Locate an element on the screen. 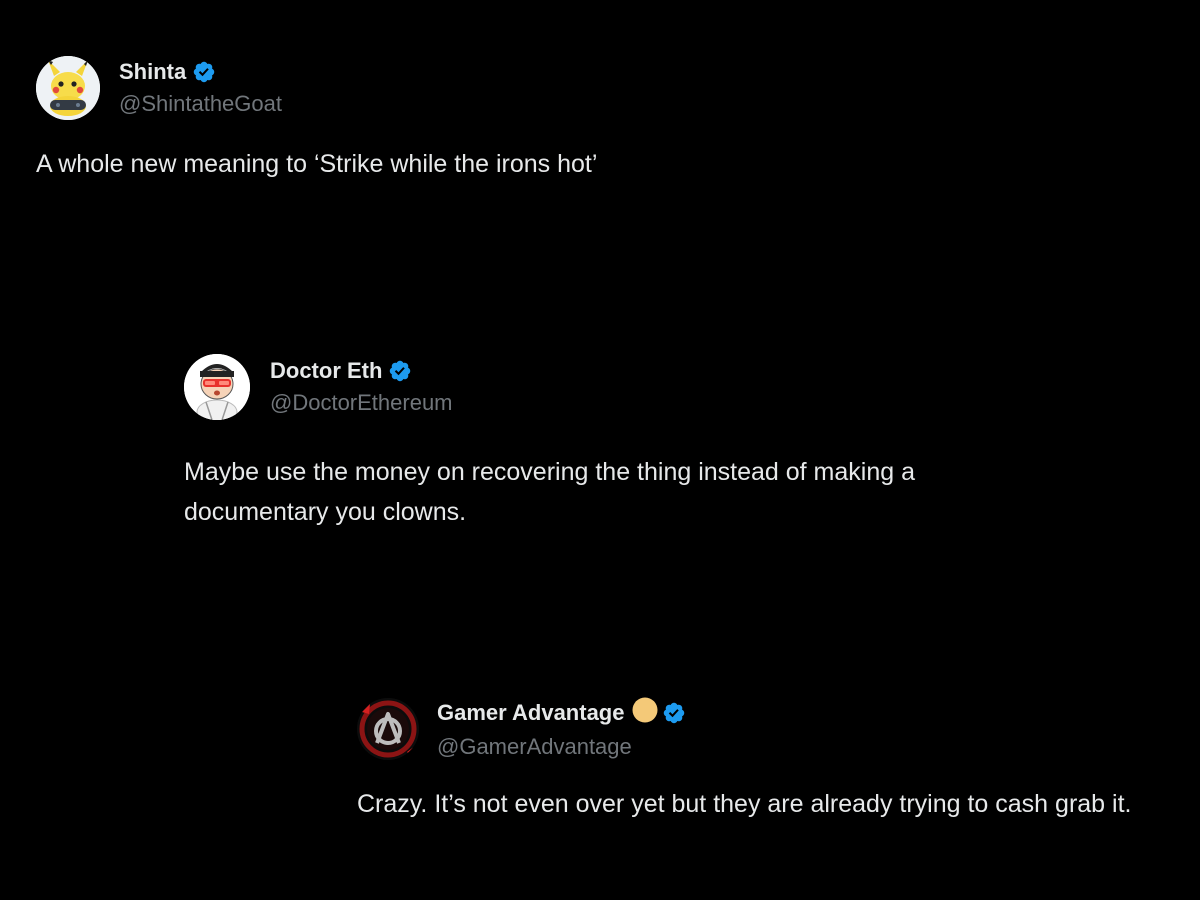  pikachu-gamer-avatar-icon is located at coordinates (68, 88).